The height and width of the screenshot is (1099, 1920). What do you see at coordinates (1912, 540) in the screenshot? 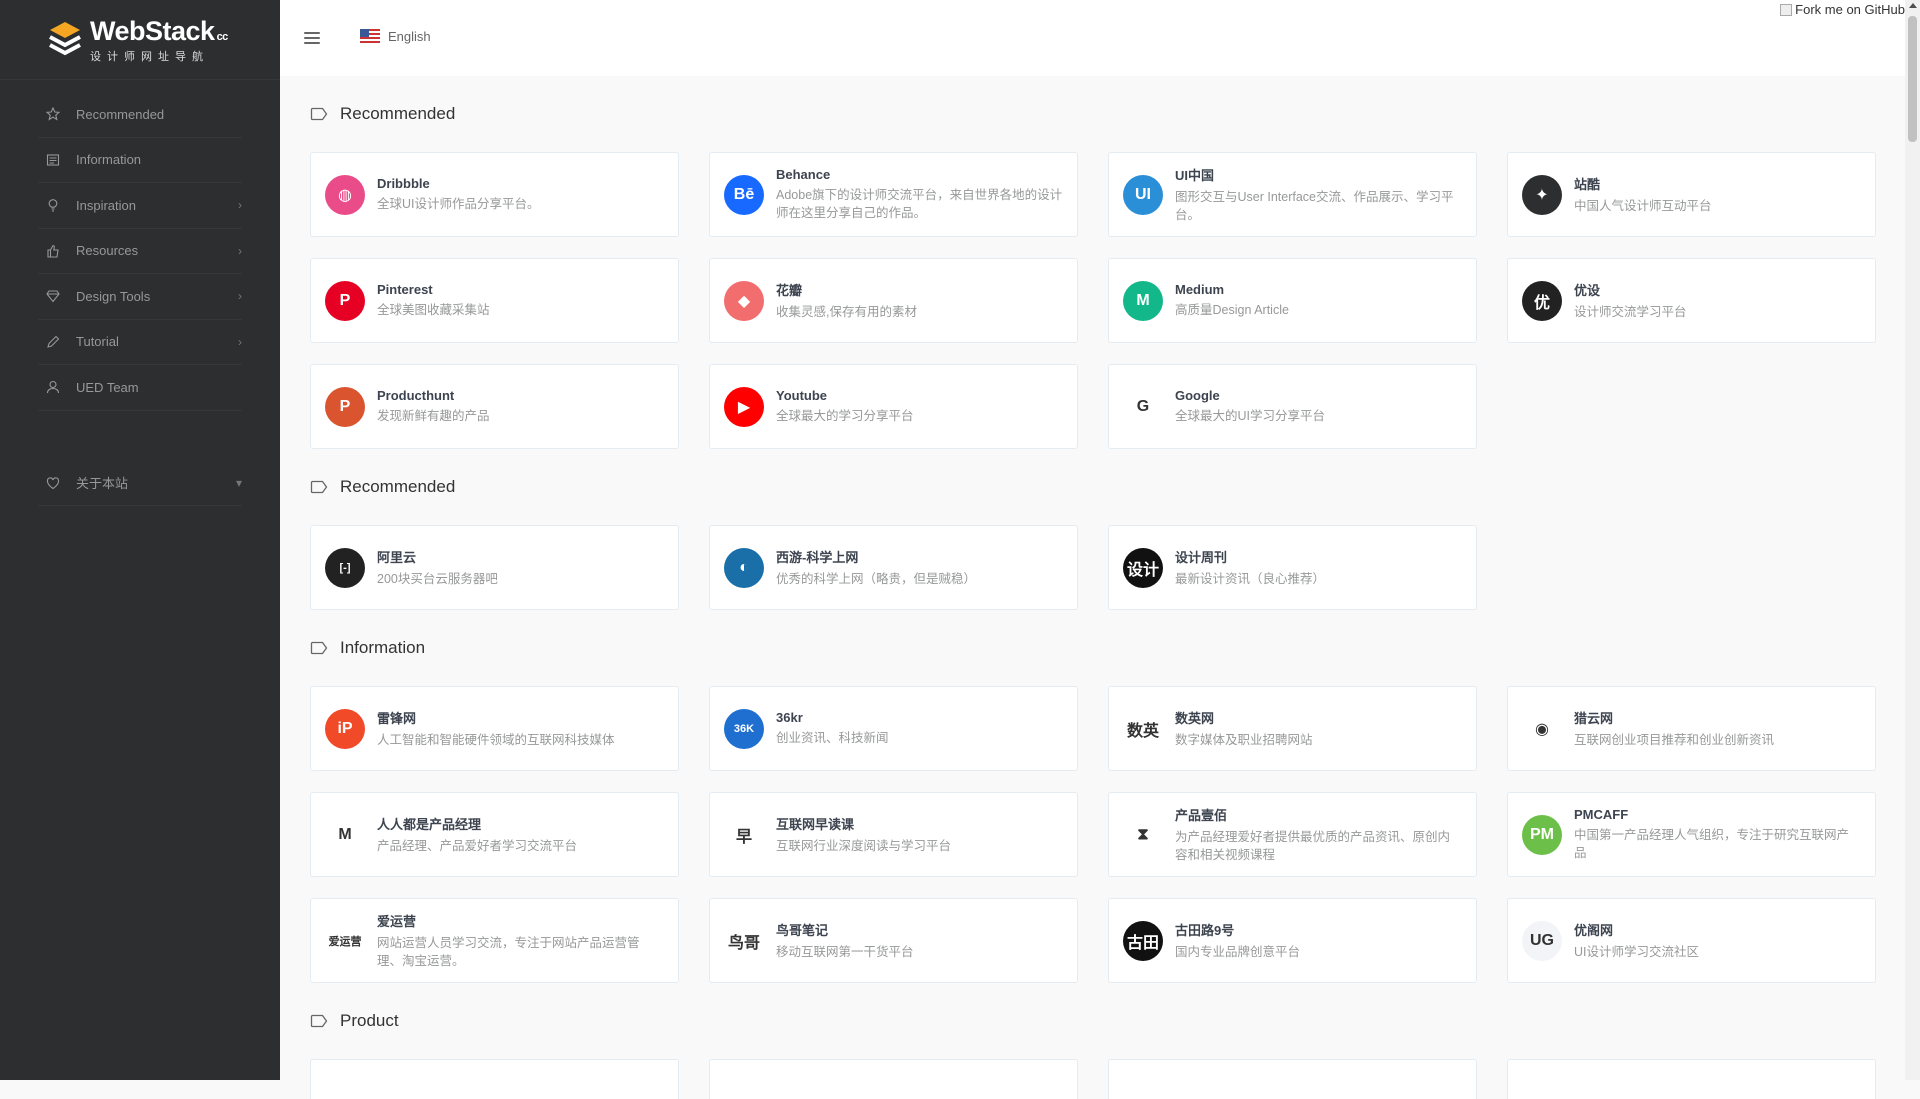
I see `page-scrollbar` at bounding box center [1912, 540].